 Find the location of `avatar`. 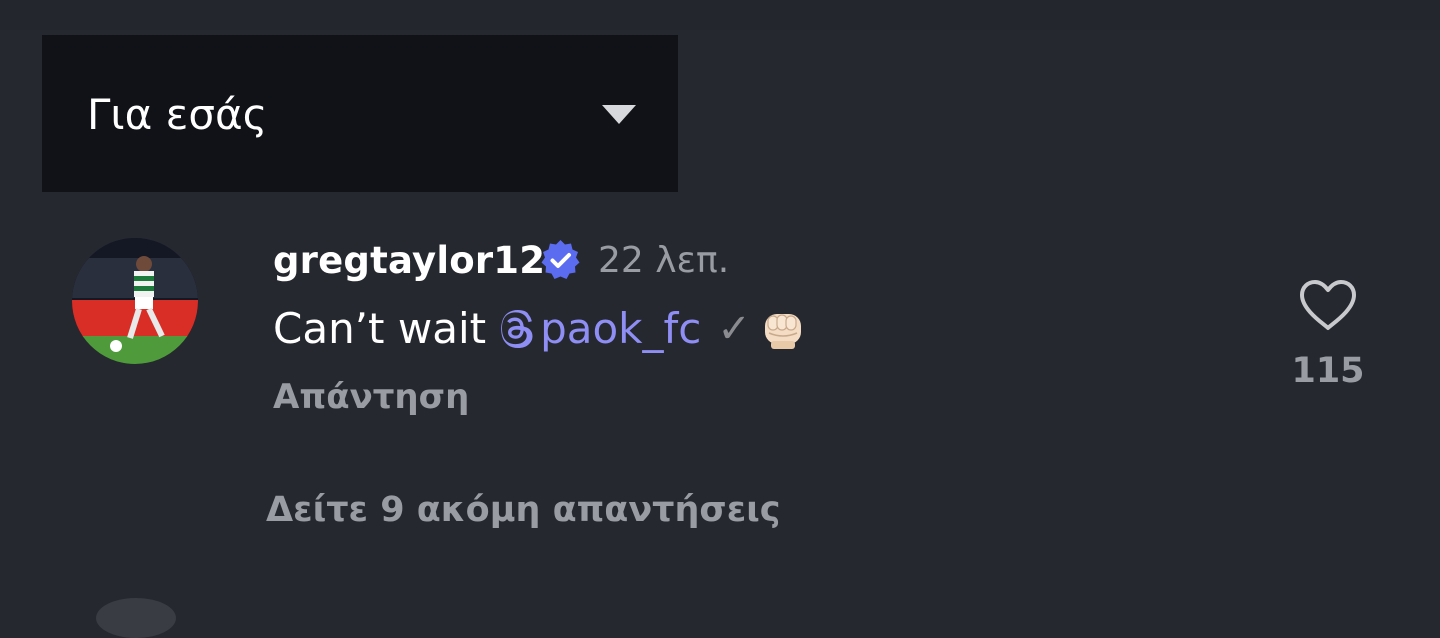

avatar is located at coordinates (135, 301).